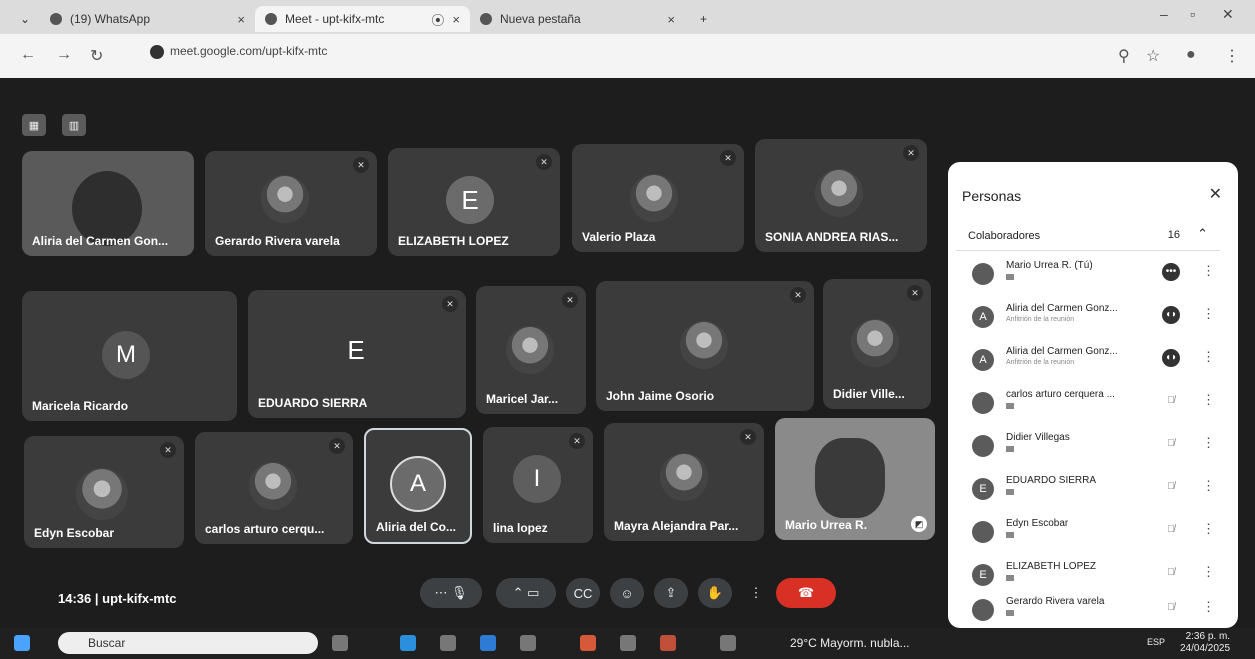 The width and height of the screenshot is (1255, 659). I want to click on participant-tile: ✕ Edyn Escobar, so click(104, 492).